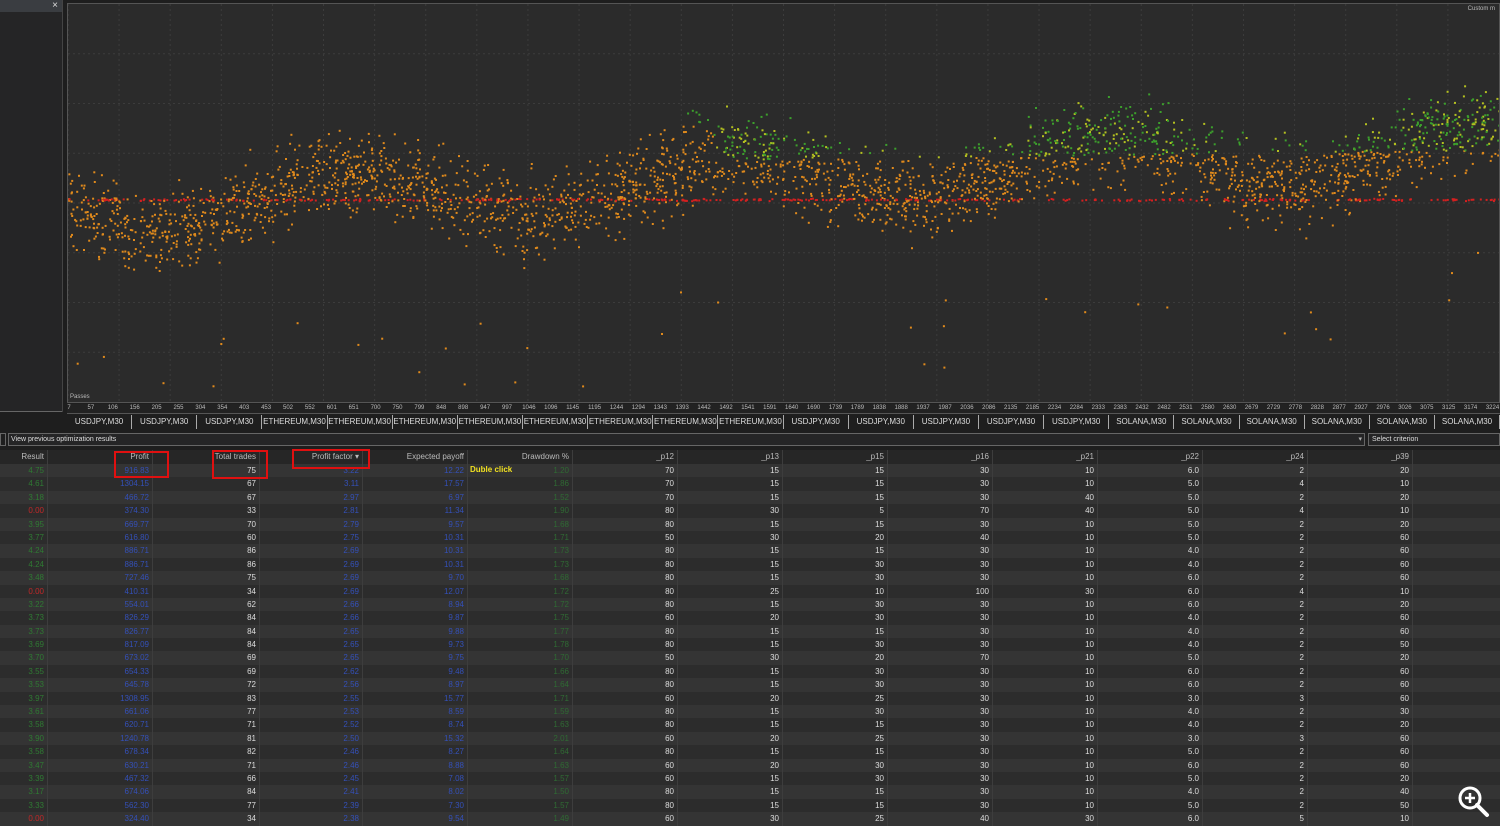 The image size is (1500, 826). What do you see at coordinates (750, 497) in the screenshot?
I see `table-row: 3.18 466.72 67 2.97 6.97 1.52 70 15 15 30 40 5.0 2 20` at bounding box center [750, 497].